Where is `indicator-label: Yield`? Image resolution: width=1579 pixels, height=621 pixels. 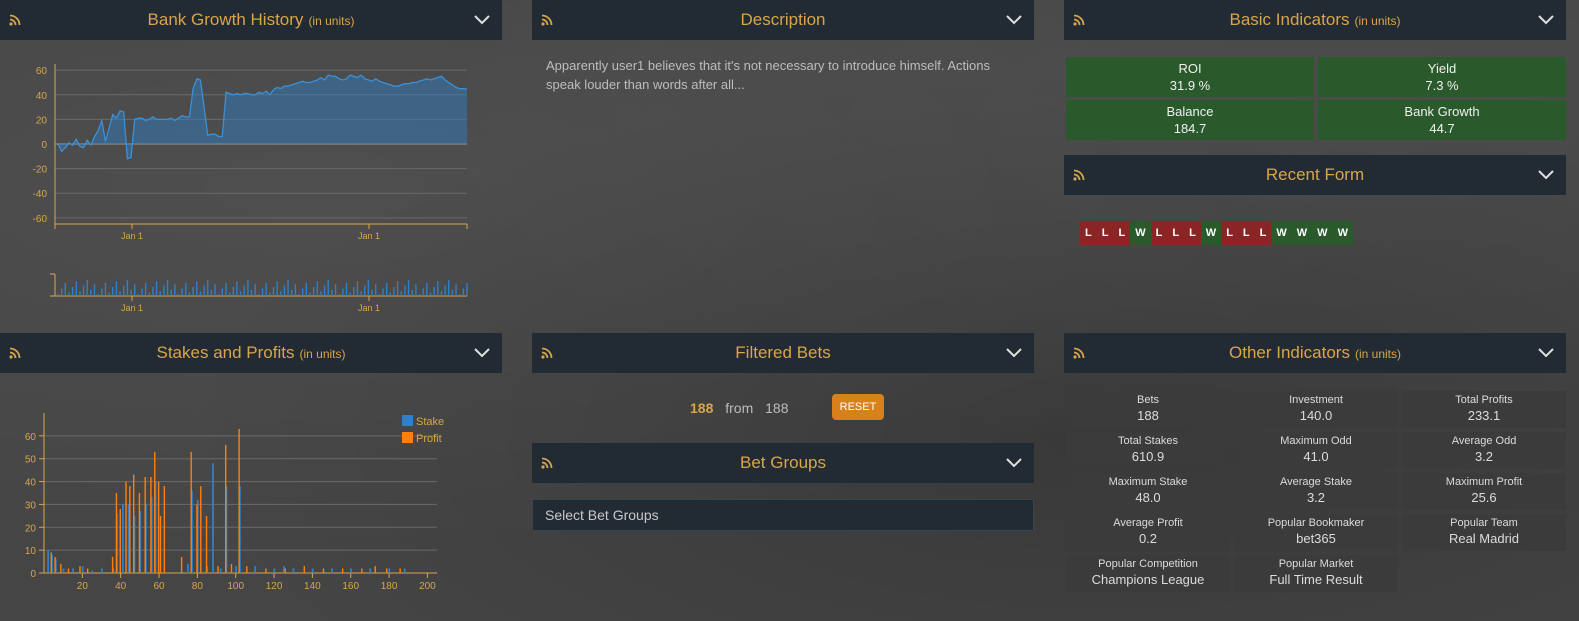 indicator-label: Yield is located at coordinates (1442, 68).